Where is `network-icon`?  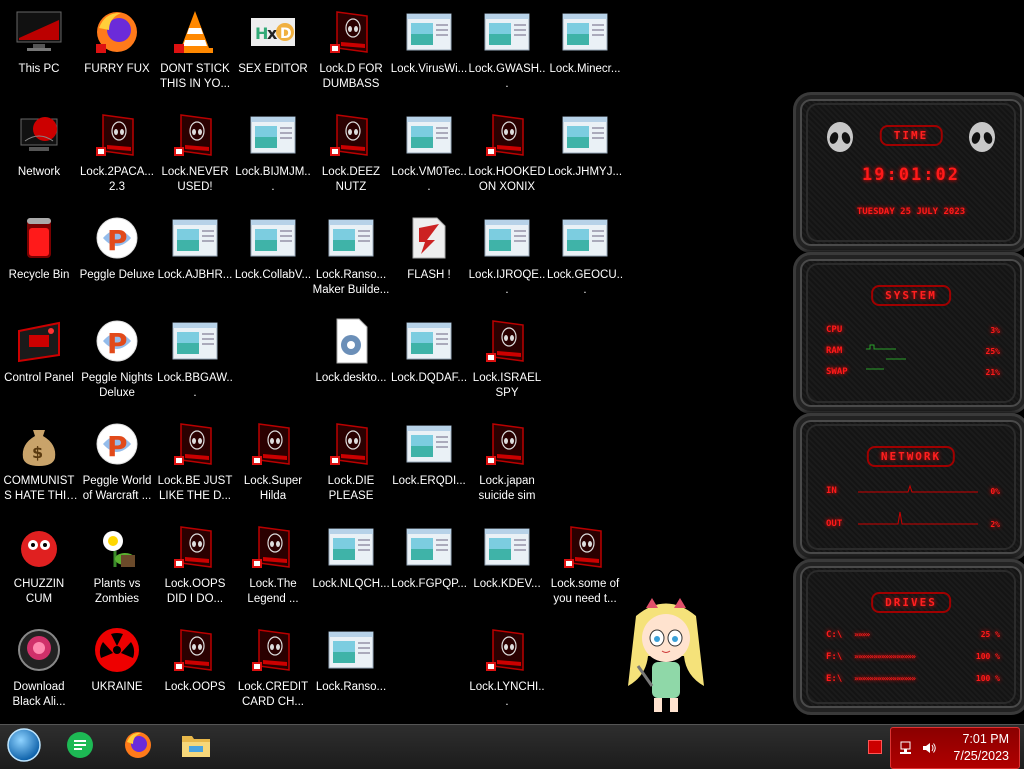
network-icon is located at coordinates (907, 750).